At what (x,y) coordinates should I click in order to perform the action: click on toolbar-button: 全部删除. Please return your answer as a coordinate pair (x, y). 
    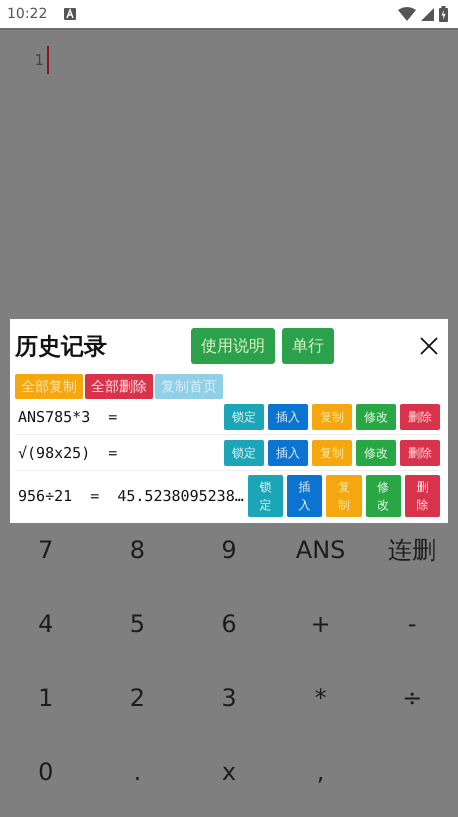
    Looking at the image, I should click on (119, 386).